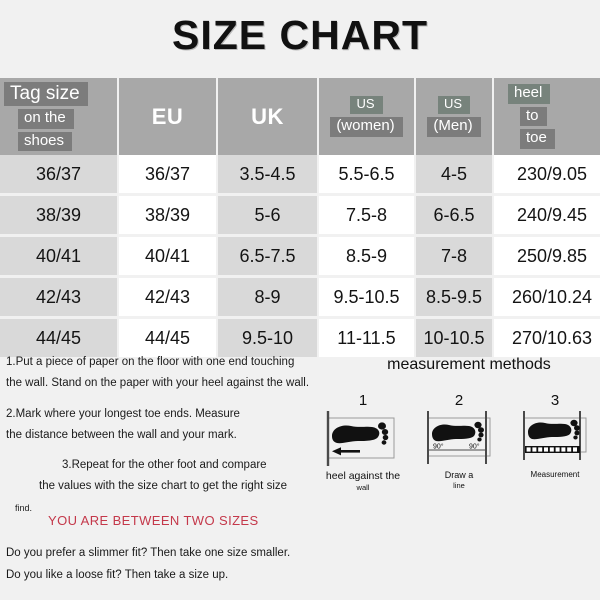 The image size is (600, 600). Describe the element at coordinates (366, 105) in the screenshot. I see `header-chip-us-women: US` at that location.